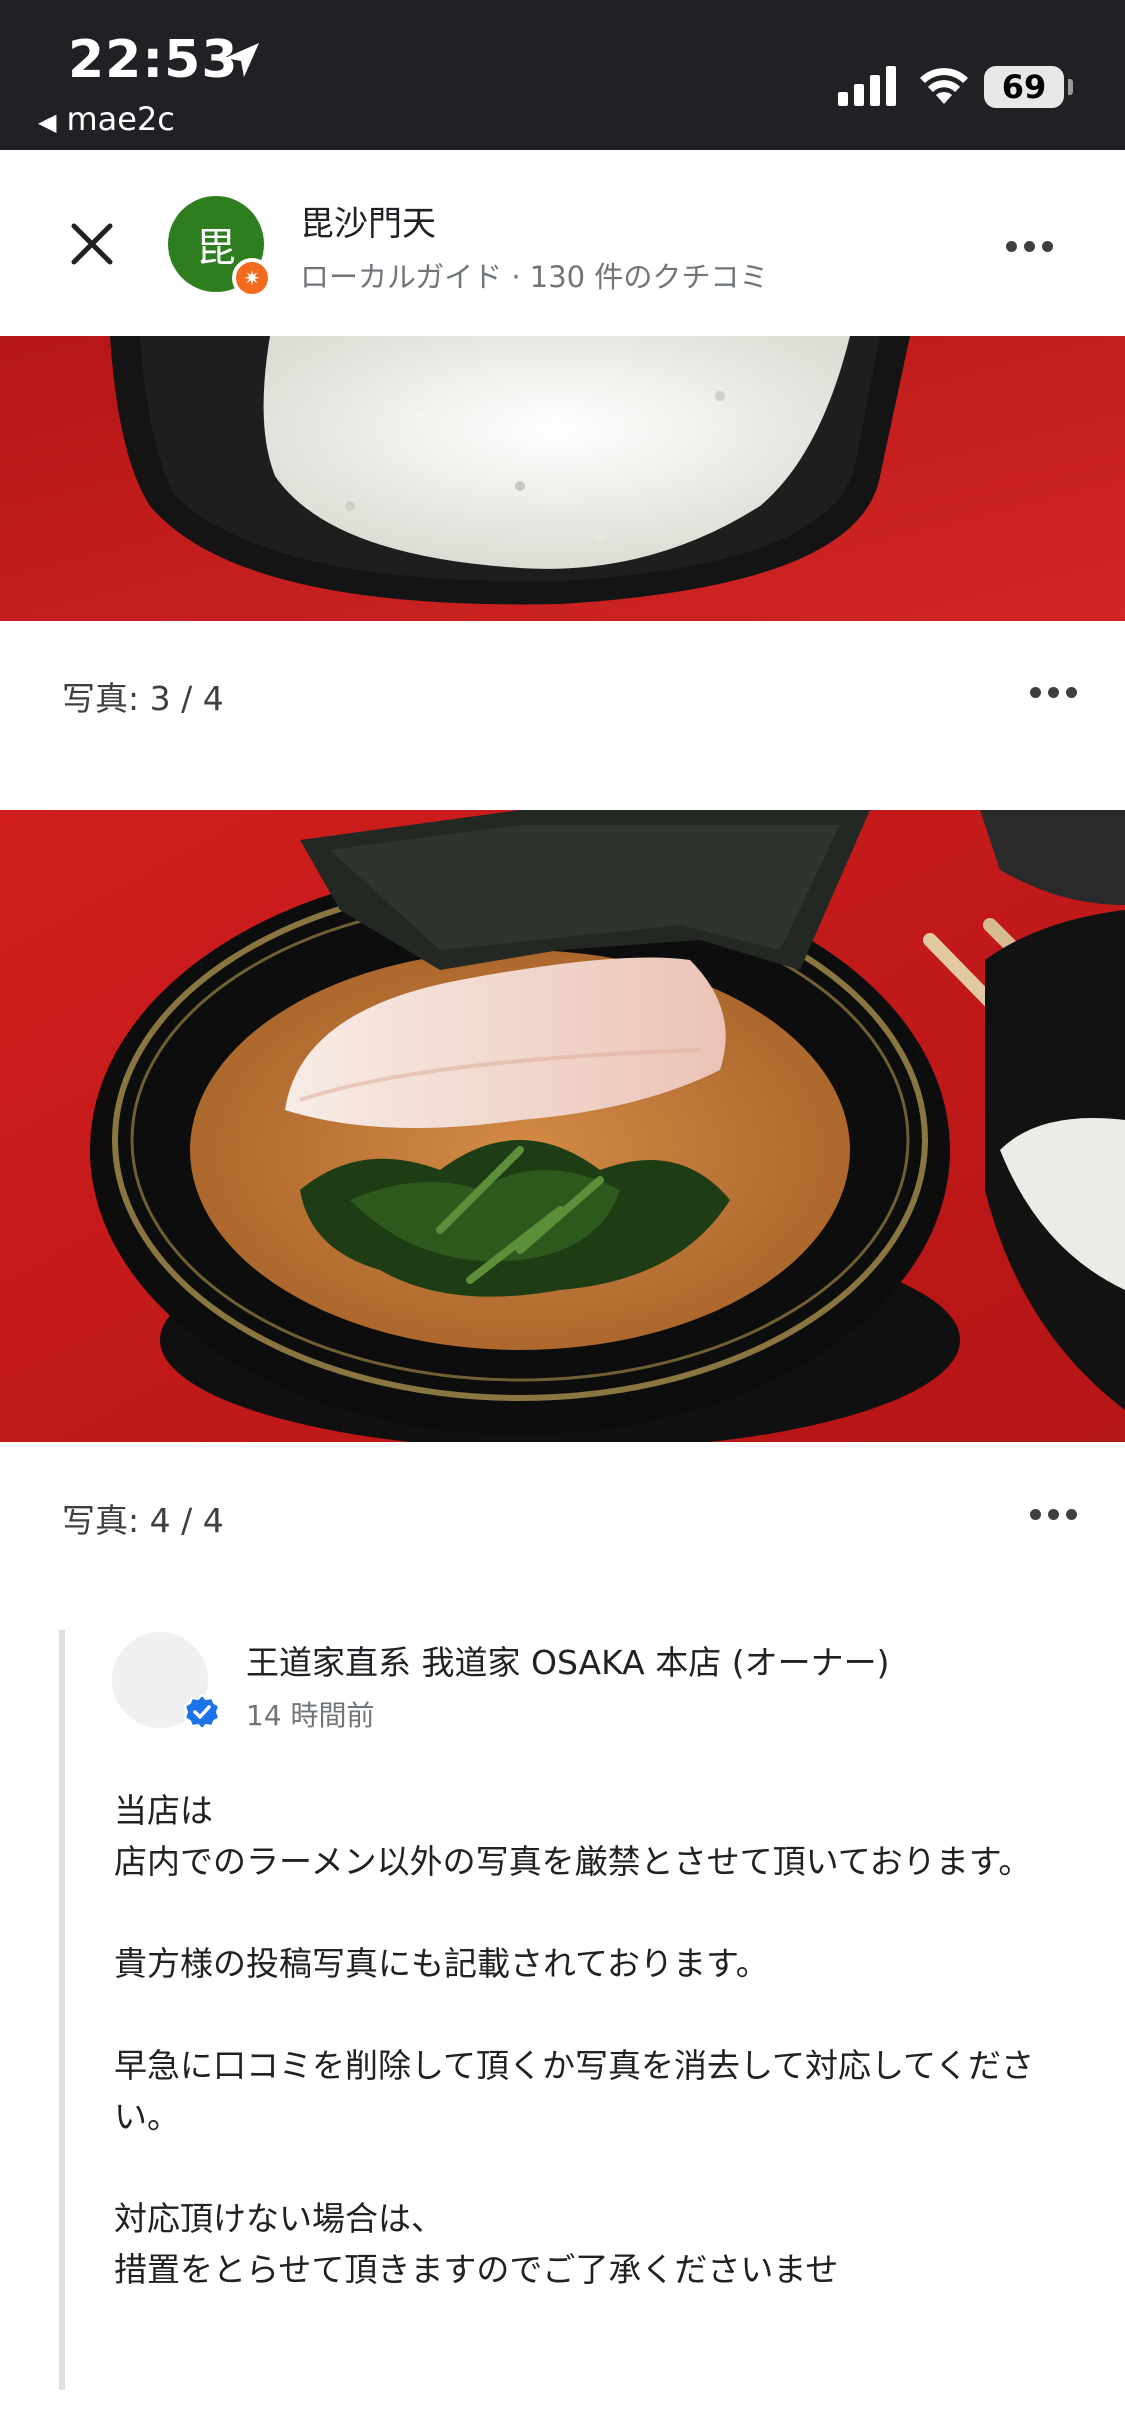 Image resolution: width=1125 pixels, height=2436 pixels. Describe the element at coordinates (568, 1662) in the screenshot. I see `owner-name: 王道家直系 我道家 OSAKA 本店 (オーナー)` at that location.